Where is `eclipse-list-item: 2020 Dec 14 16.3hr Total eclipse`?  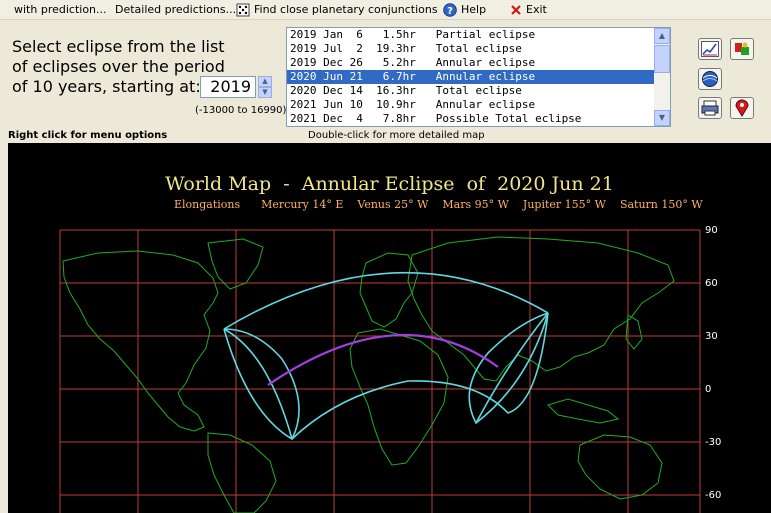
eclipse-list-item: 2020 Dec 14 16.3hr Total eclipse is located at coordinates (470, 91).